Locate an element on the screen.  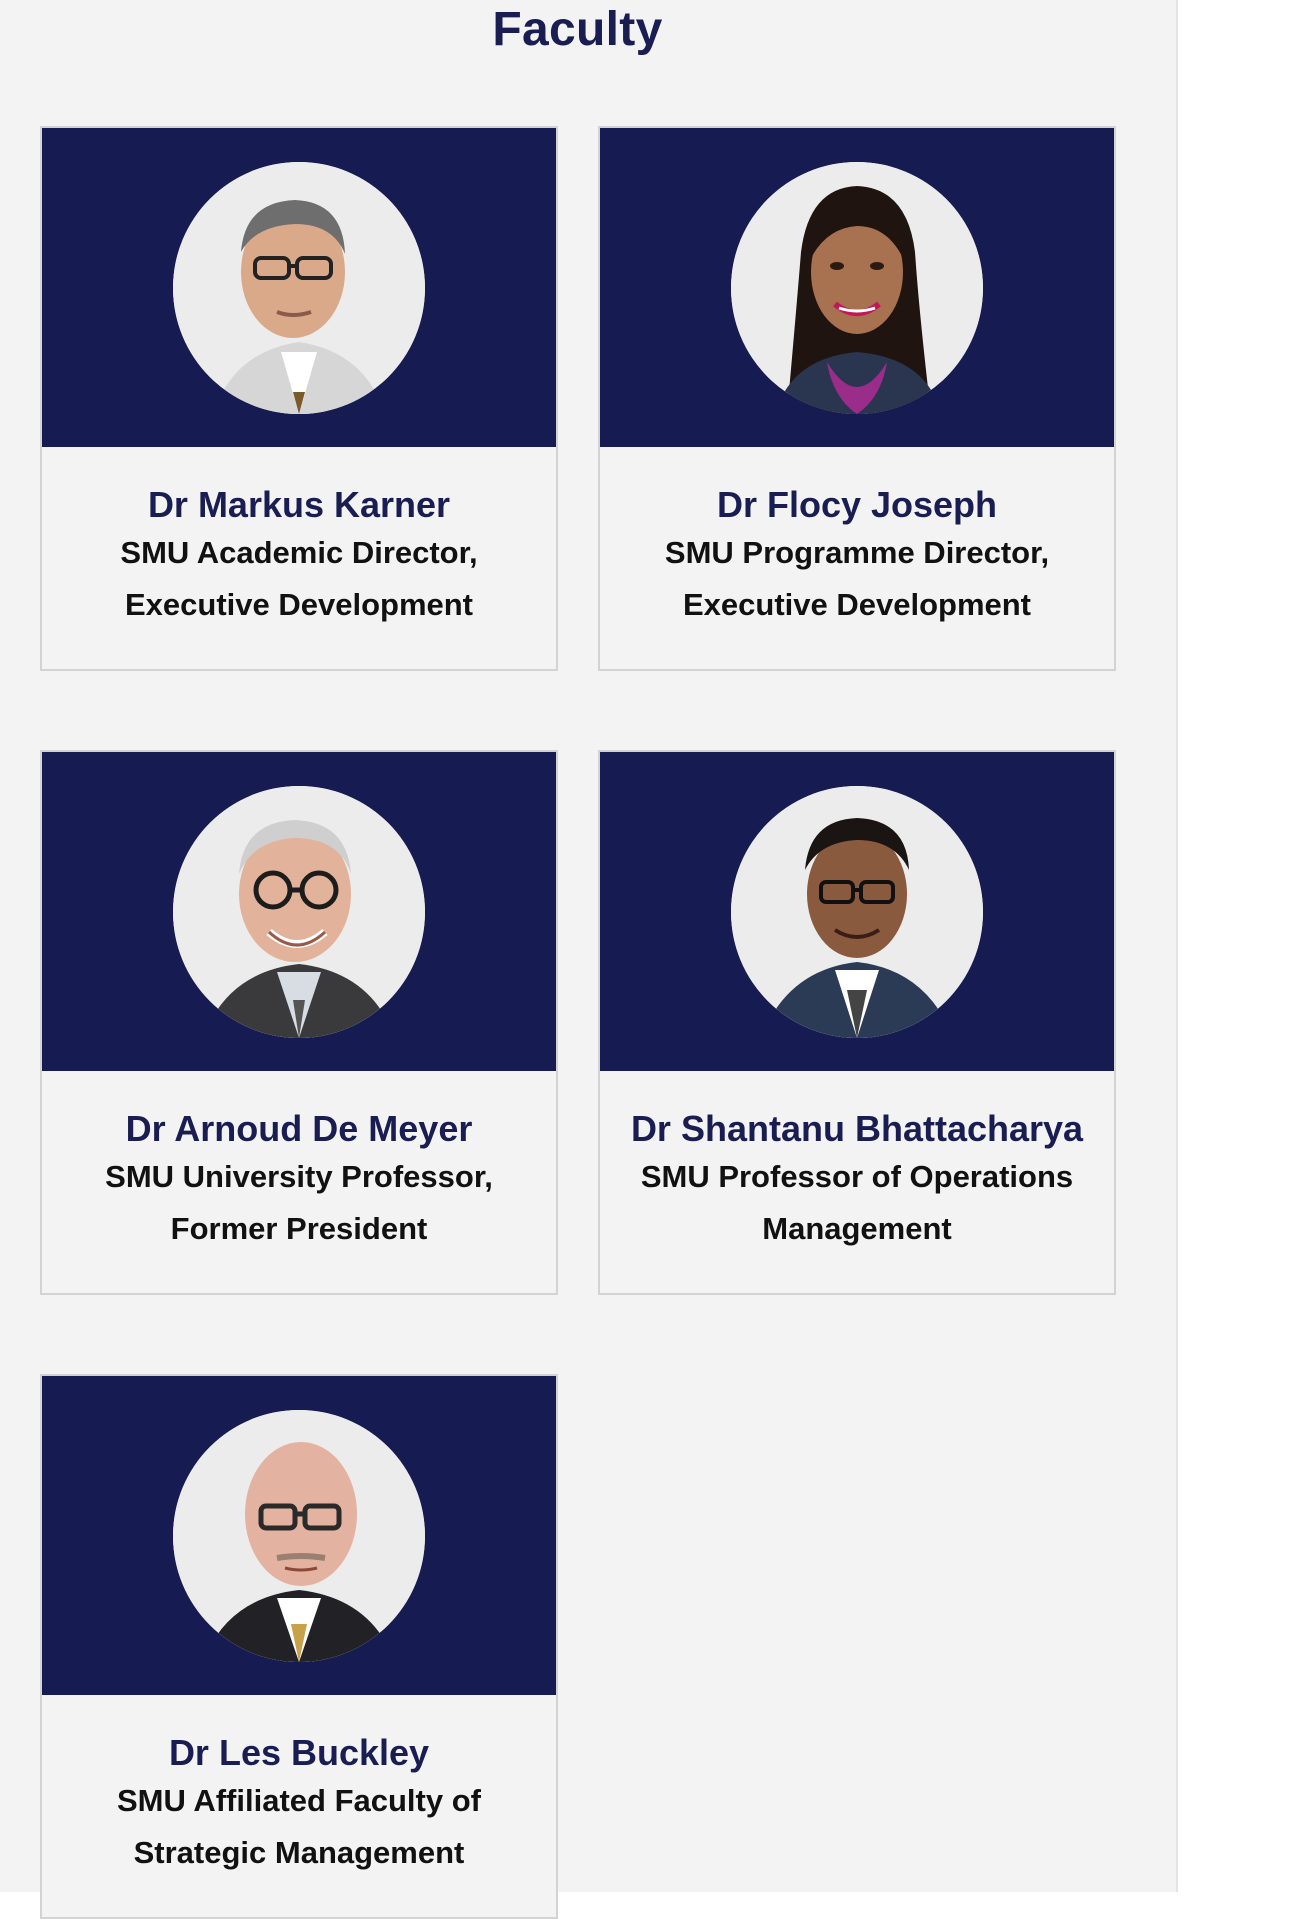
role-line-1: SMU Academic Director, is located at coordinates (299, 552).